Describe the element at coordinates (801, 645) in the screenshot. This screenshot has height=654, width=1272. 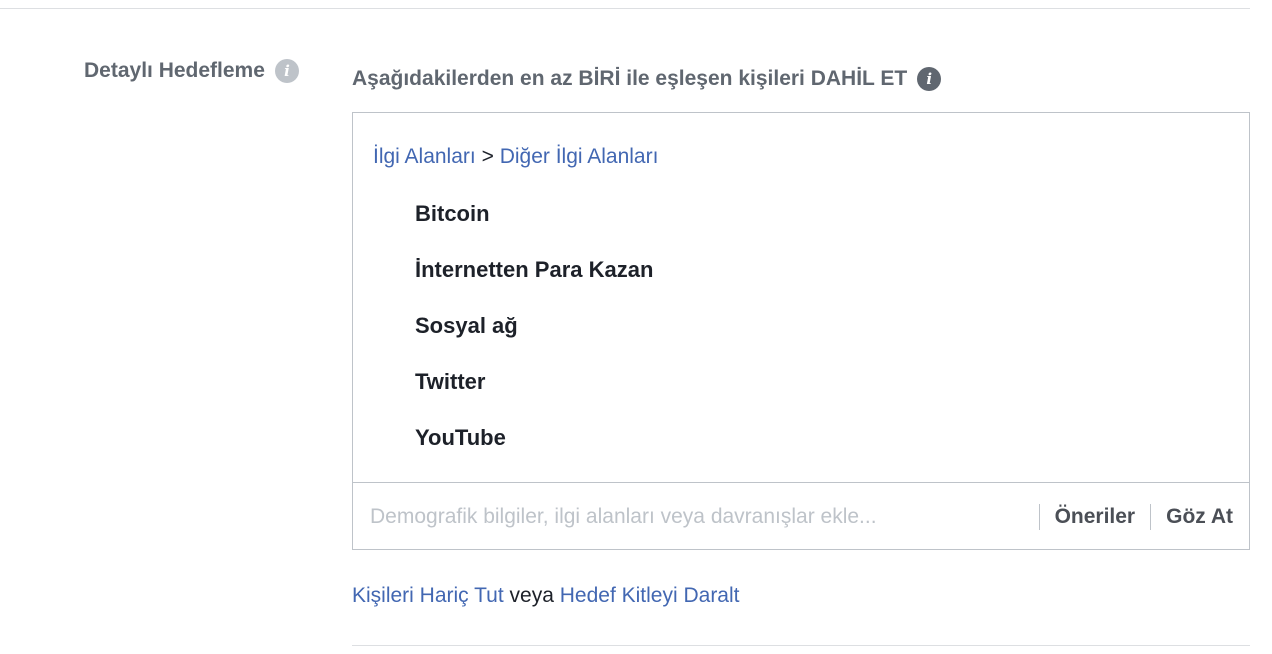
I see `bottom-divider` at that location.